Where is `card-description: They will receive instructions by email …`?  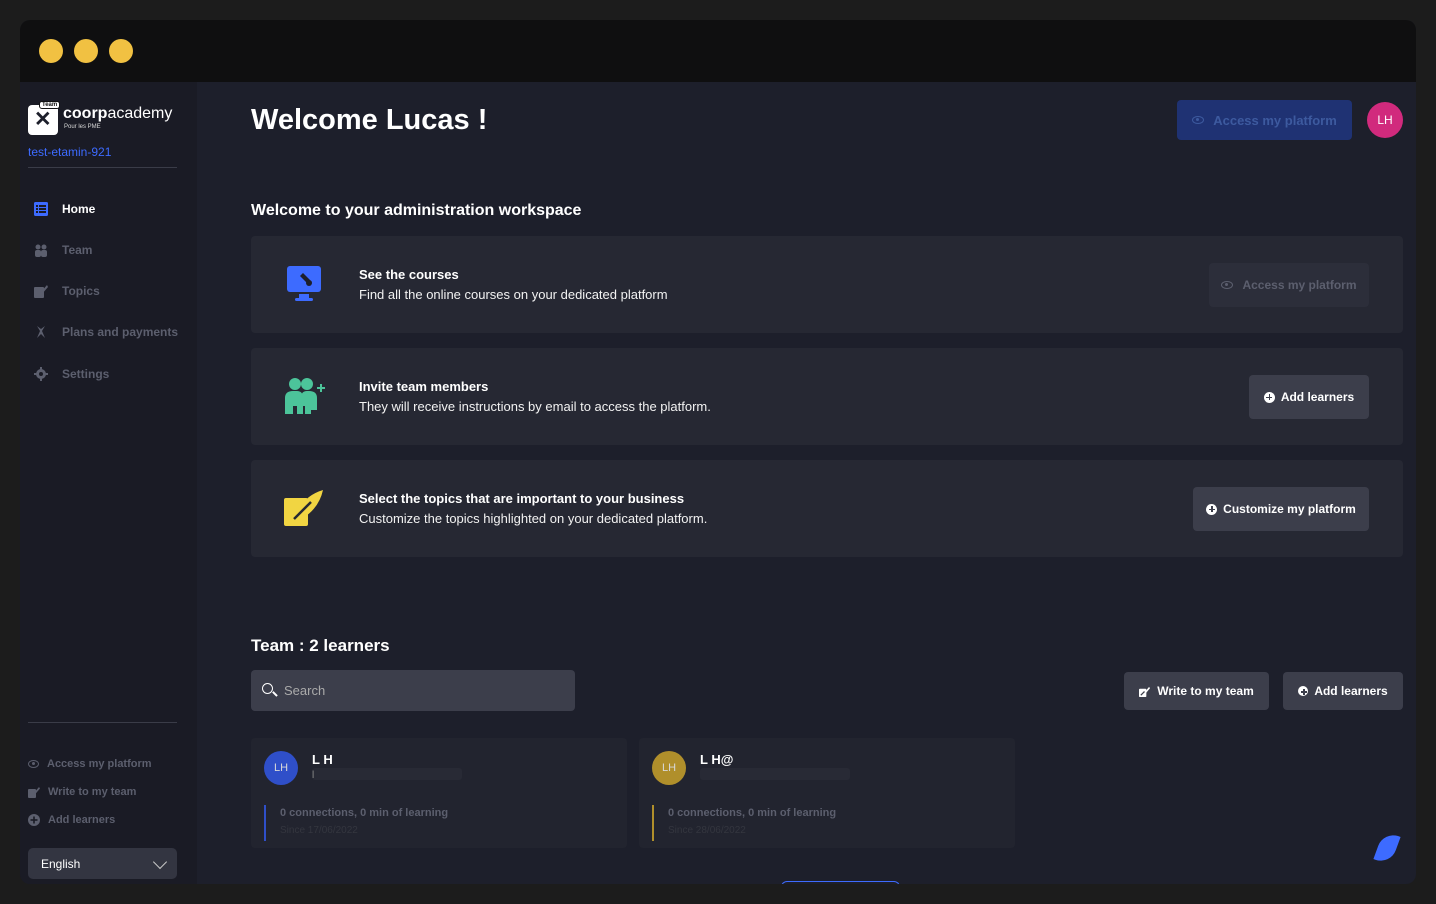 card-description: They will receive instructions by email … is located at coordinates (535, 406).